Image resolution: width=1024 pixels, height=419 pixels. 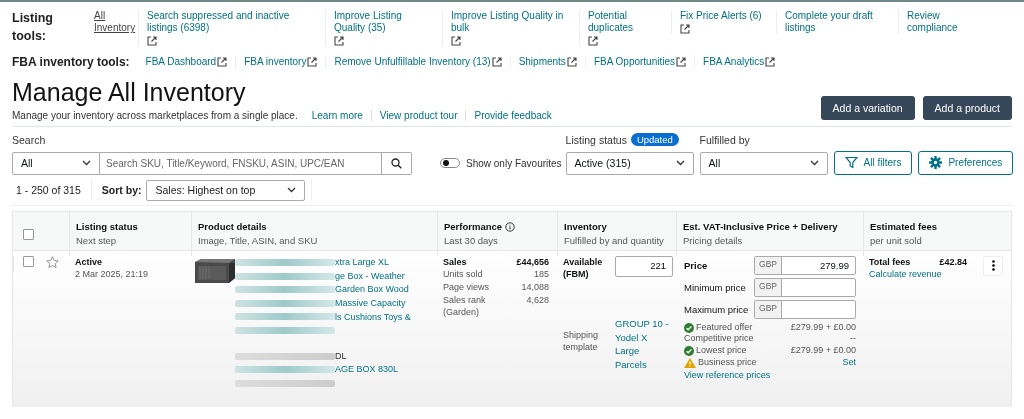 I want to click on sku-fragment: DL, so click(x=341, y=356).